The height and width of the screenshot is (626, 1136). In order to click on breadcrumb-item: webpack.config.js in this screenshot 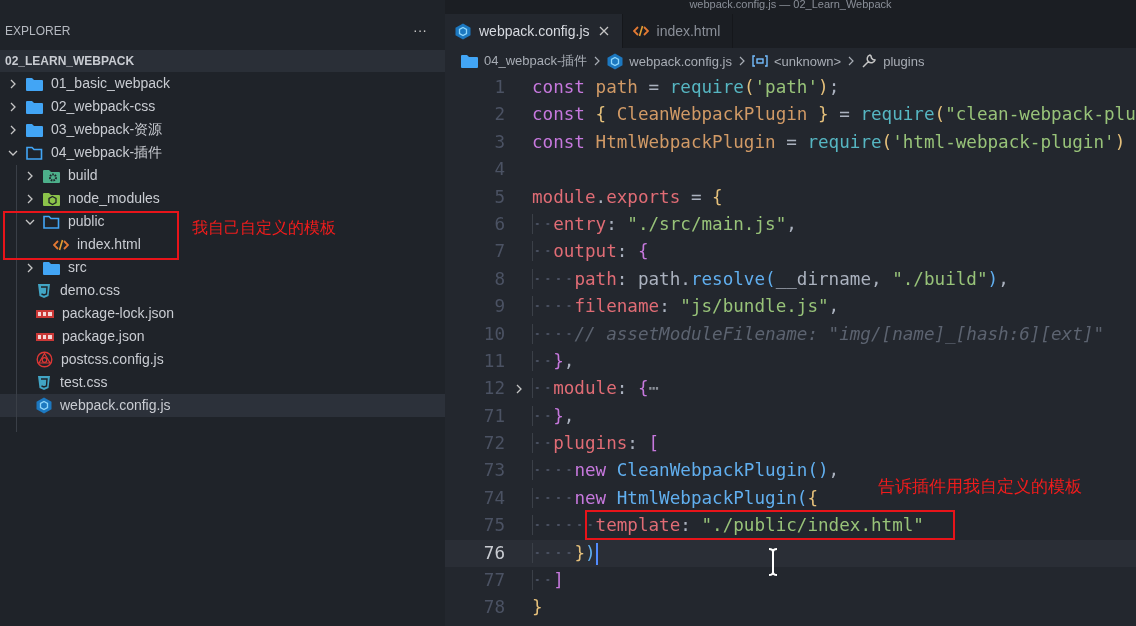, I will do `click(680, 61)`.